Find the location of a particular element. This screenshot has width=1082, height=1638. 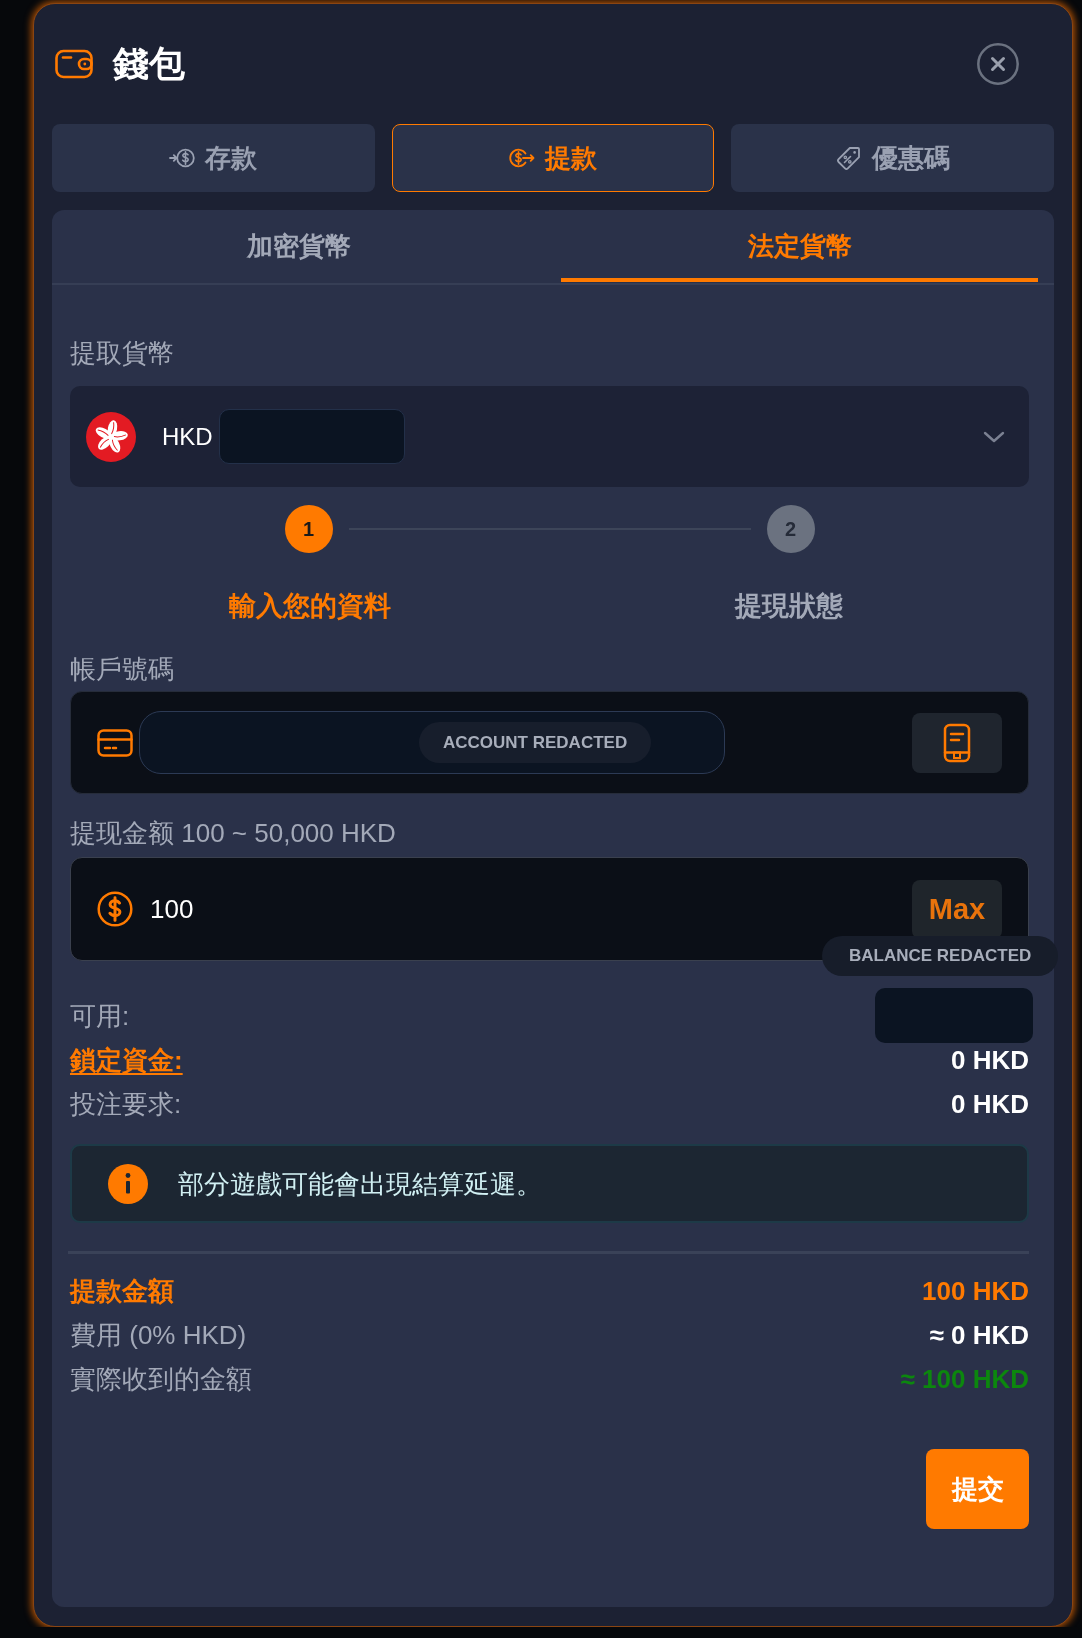

wallet-tab: 提款 is located at coordinates (553, 158).